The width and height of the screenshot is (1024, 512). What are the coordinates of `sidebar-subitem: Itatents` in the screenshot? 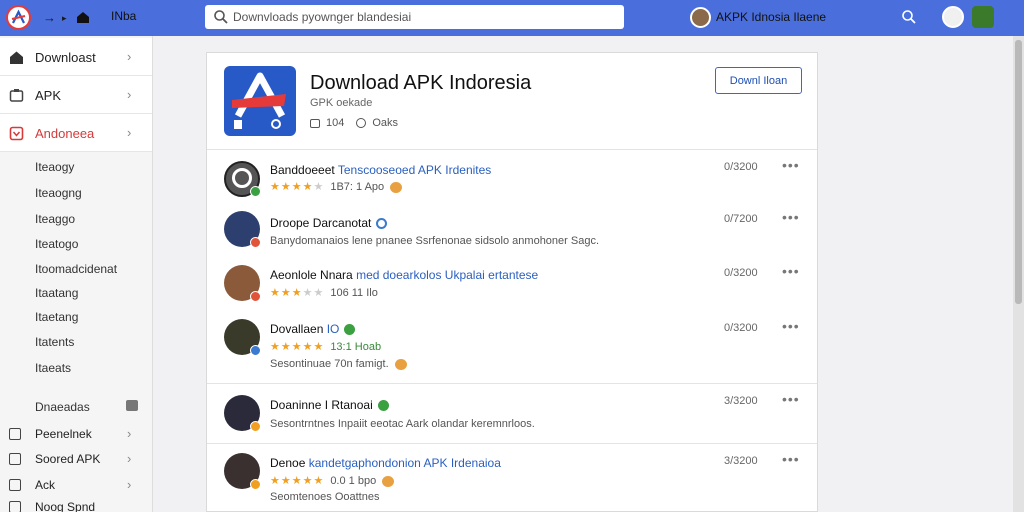 It's located at (54, 342).